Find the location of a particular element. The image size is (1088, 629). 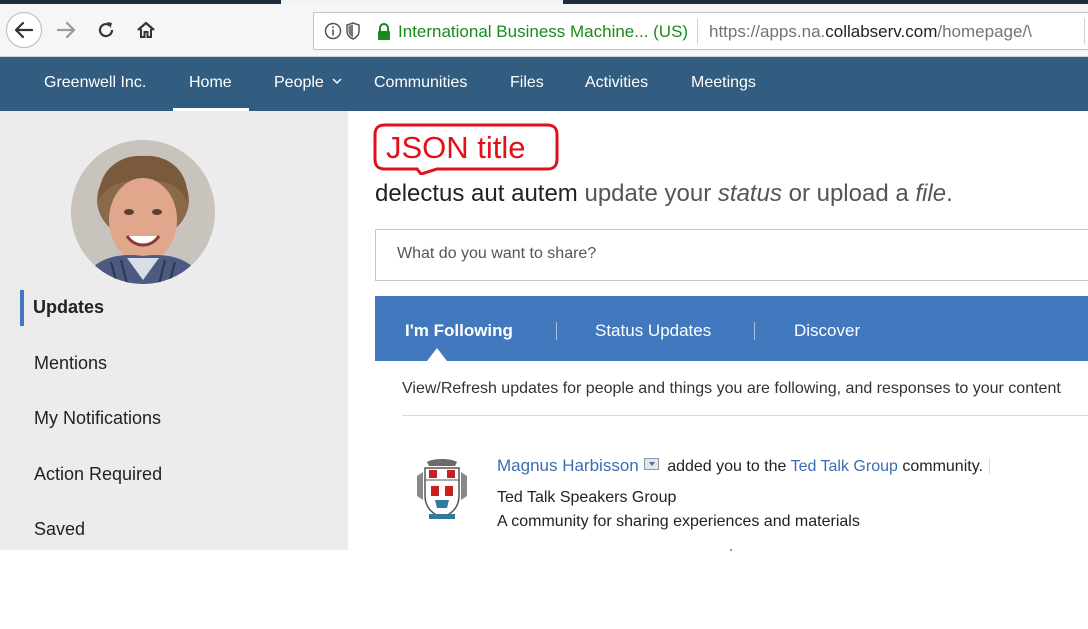

sidebar-item-updates: Updates is located at coordinates (68, 307).